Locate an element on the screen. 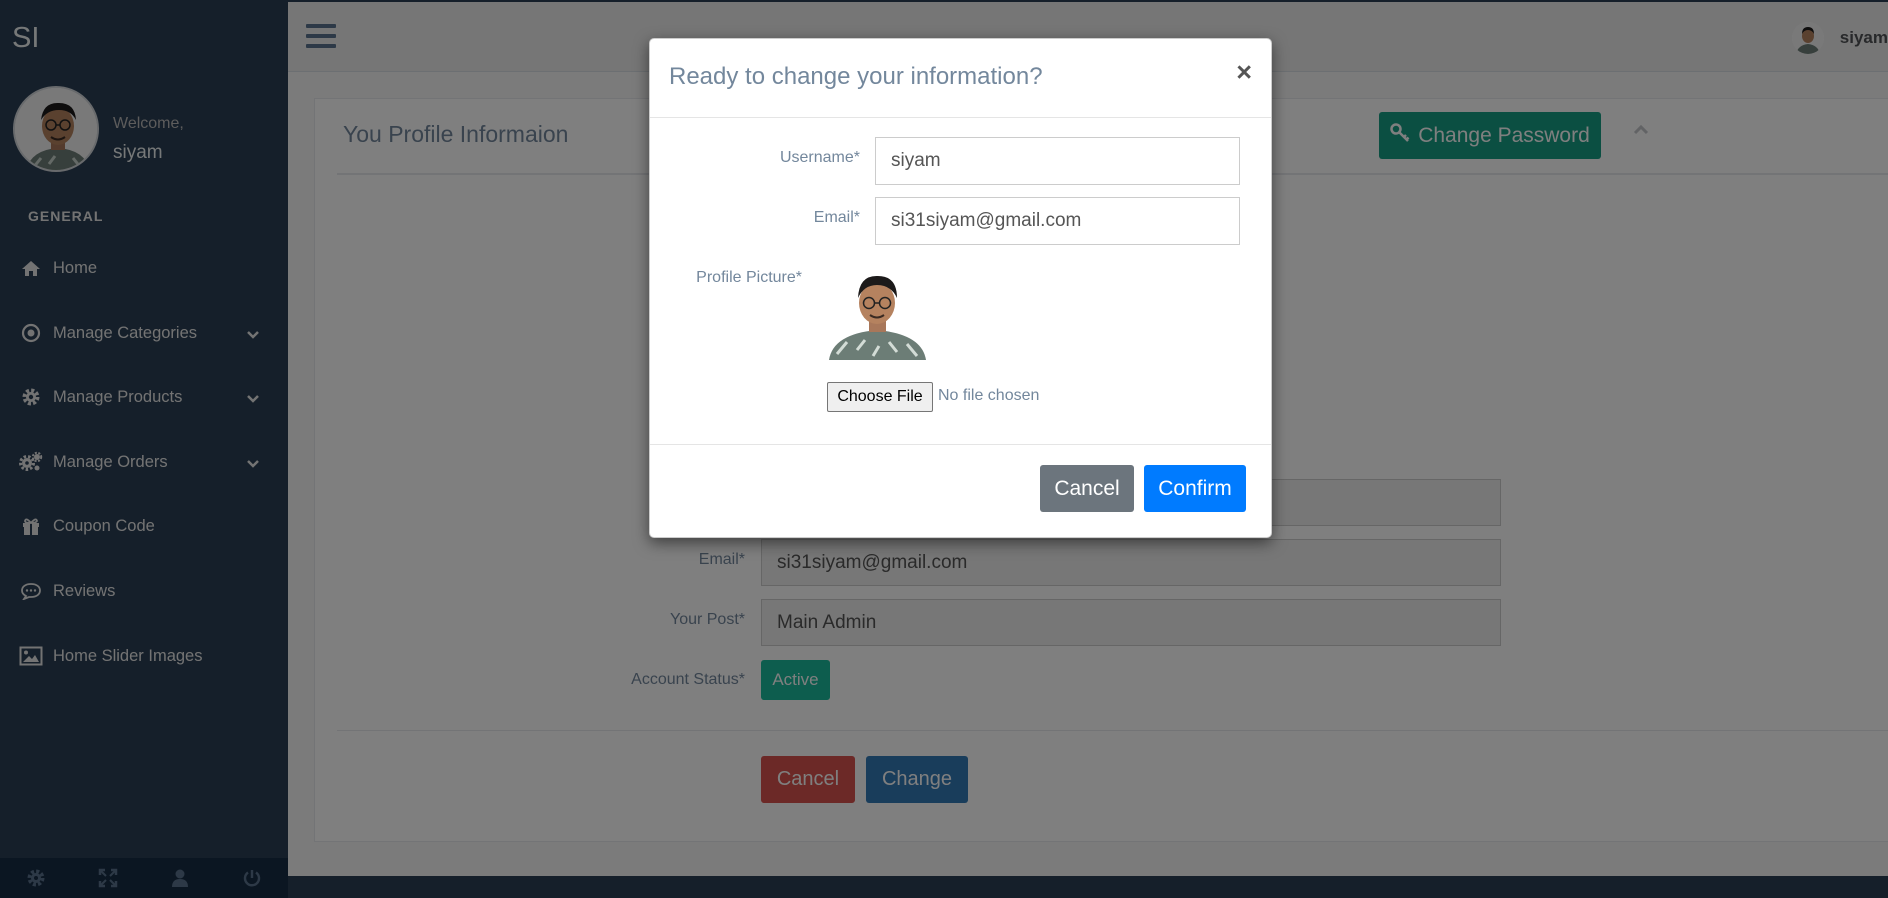  email-label: Email* is located at coordinates (836, 217).